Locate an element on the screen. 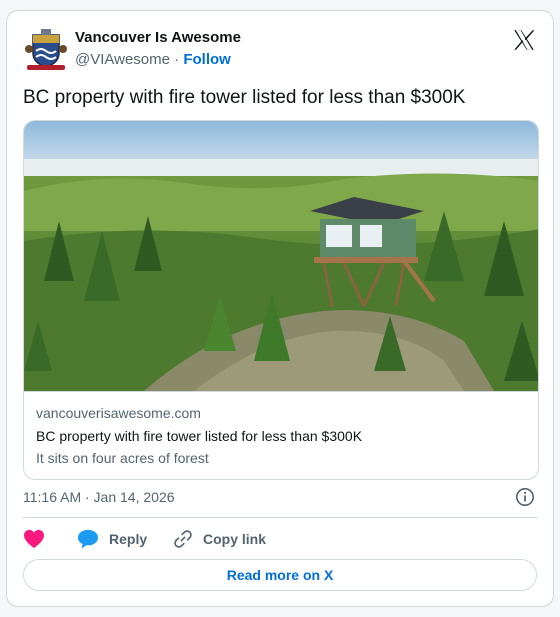  reply-button: Reply is located at coordinates (112, 539).